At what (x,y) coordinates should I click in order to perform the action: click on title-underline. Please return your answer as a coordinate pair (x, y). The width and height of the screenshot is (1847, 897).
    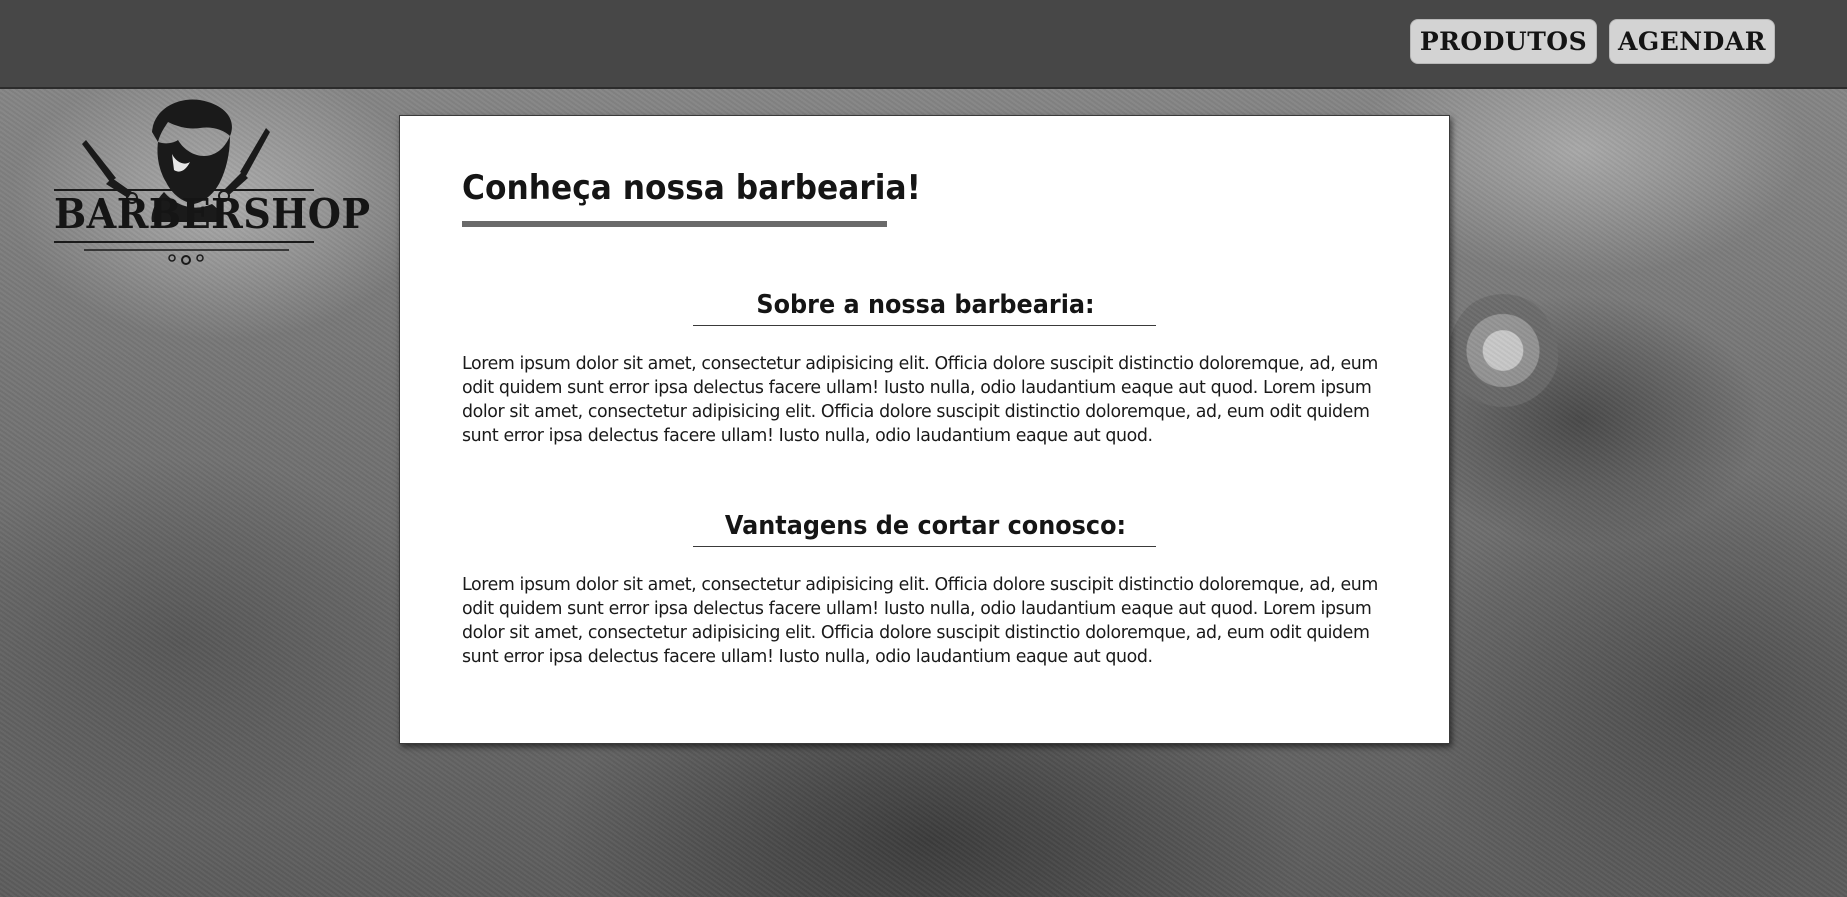
    Looking at the image, I should click on (674, 224).